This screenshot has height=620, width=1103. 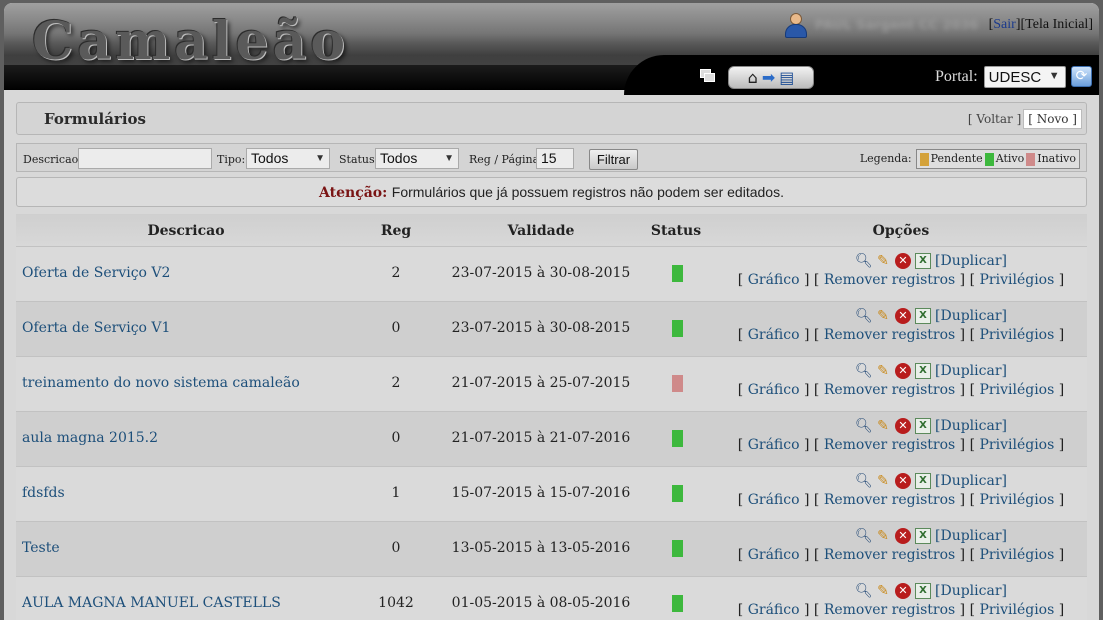 I want to click on col-status: Status, so click(x=676, y=231).